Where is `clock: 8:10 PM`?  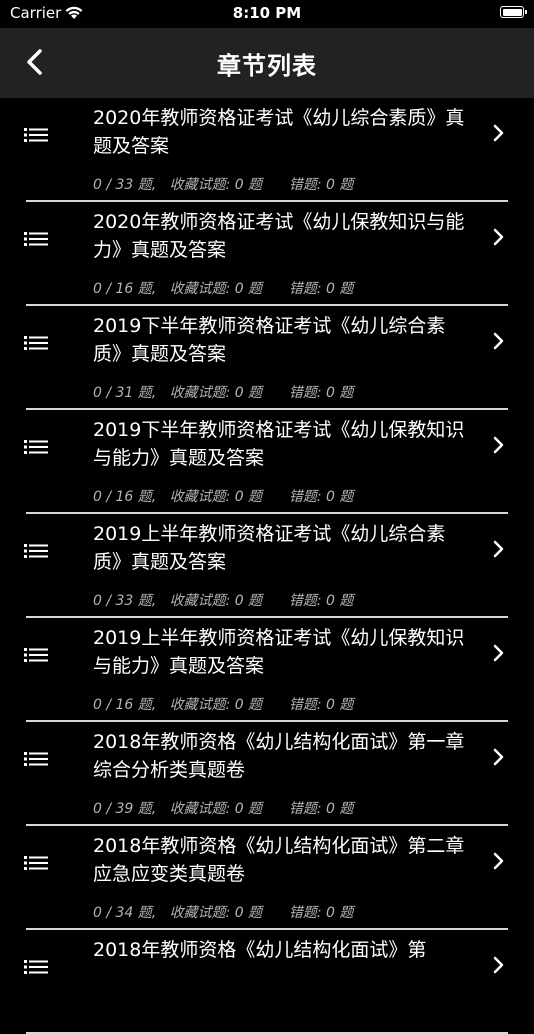
clock: 8:10 PM is located at coordinates (267, 13).